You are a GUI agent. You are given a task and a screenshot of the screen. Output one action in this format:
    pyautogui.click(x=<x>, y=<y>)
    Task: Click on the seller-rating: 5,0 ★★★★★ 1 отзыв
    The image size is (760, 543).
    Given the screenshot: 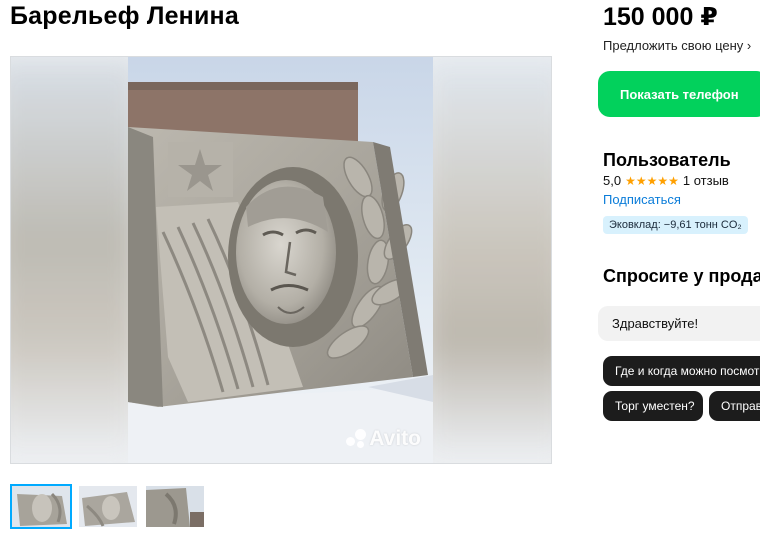 What is the action you would take?
    pyautogui.click(x=666, y=180)
    